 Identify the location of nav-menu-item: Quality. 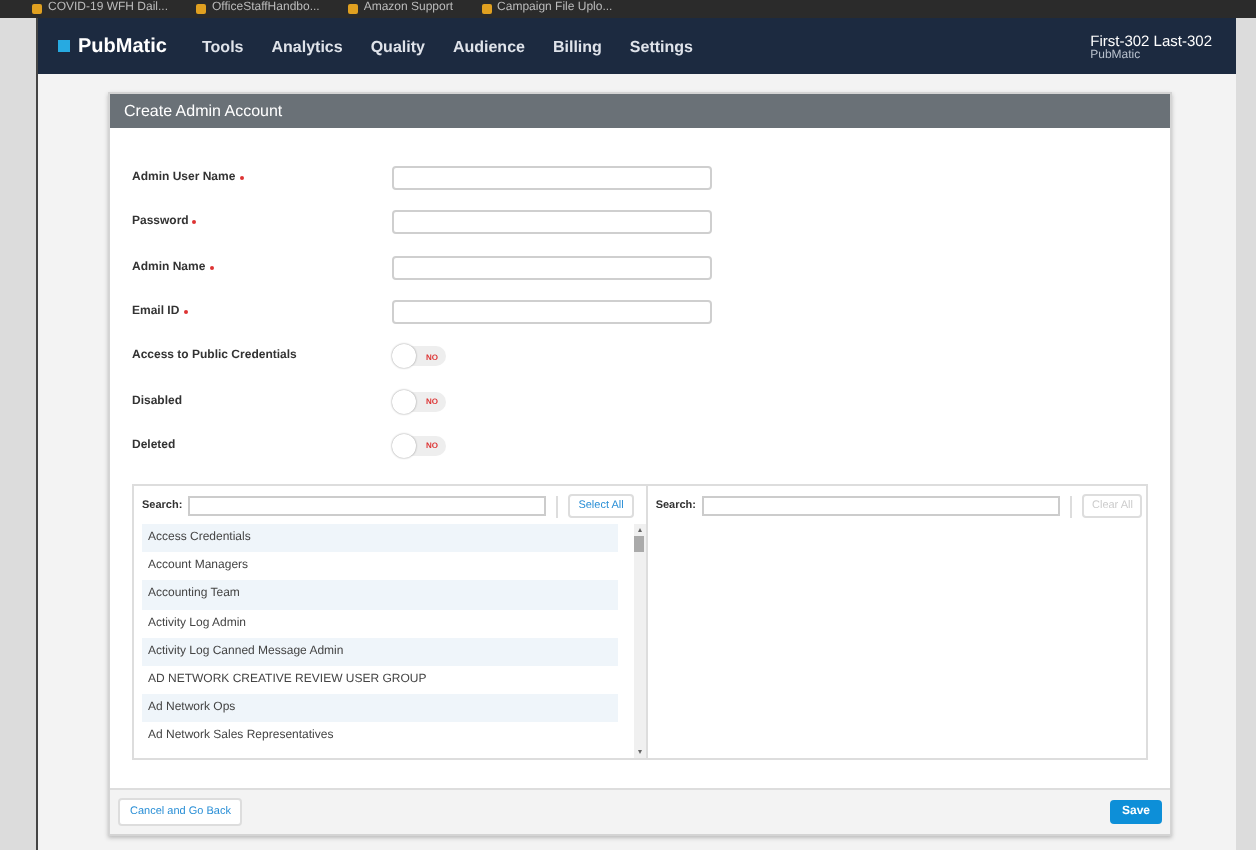
(397, 46).